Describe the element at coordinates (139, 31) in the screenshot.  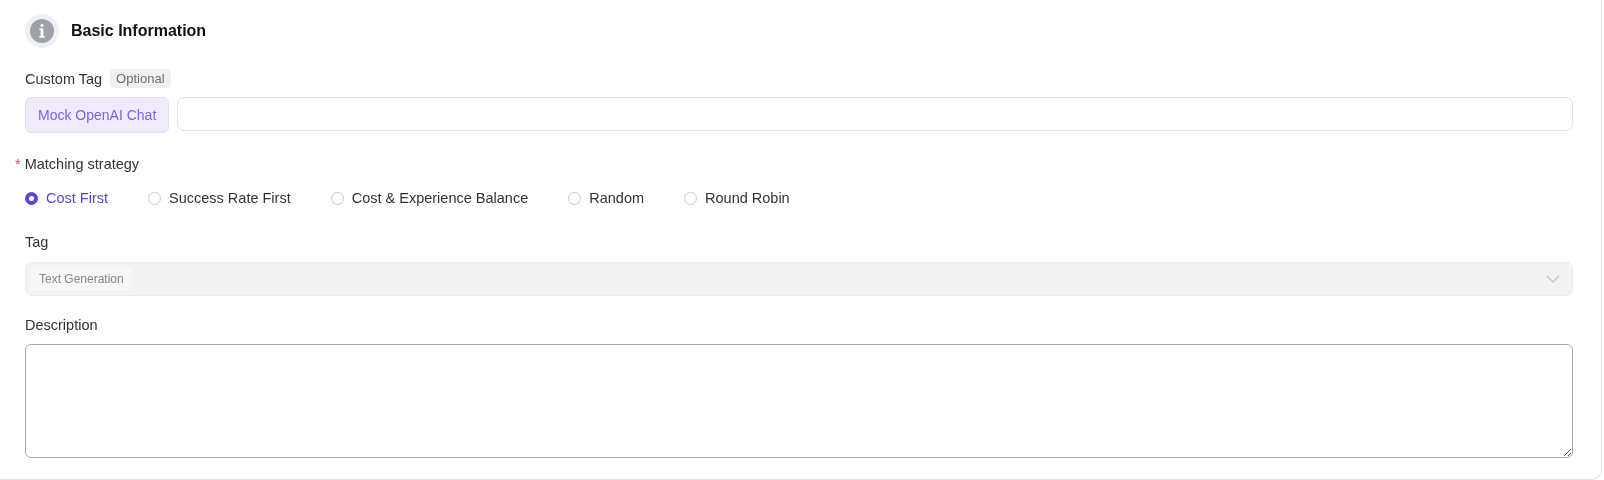
I see `section-title: Basic Information` at that location.